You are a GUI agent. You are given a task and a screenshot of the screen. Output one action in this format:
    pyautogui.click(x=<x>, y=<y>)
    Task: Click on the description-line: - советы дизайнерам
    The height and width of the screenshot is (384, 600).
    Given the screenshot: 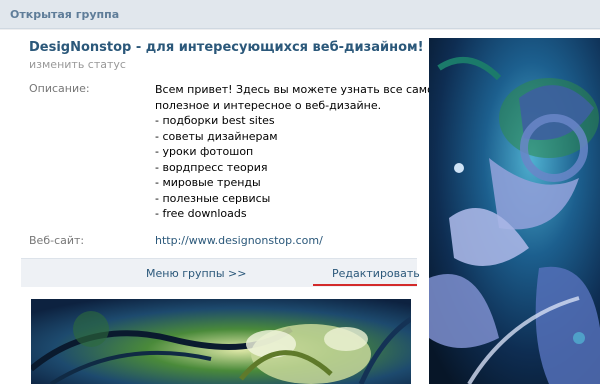 What is the action you would take?
    pyautogui.click(x=216, y=136)
    